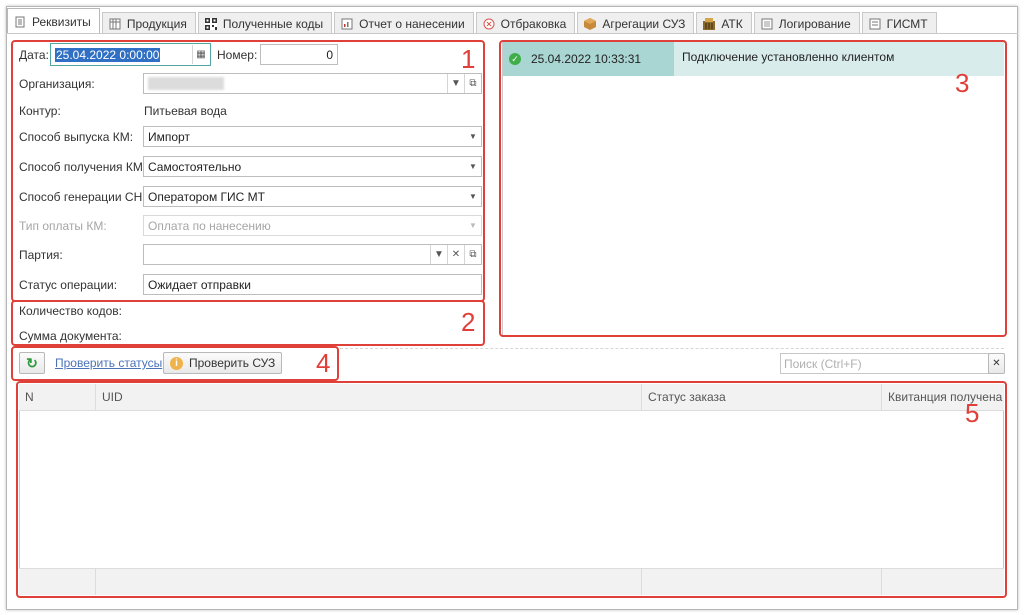 This screenshot has width=1024, height=615. What do you see at coordinates (273, 23) in the screenshot?
I see `tab-label: Полученные коды` at bounding box center [273, 23].